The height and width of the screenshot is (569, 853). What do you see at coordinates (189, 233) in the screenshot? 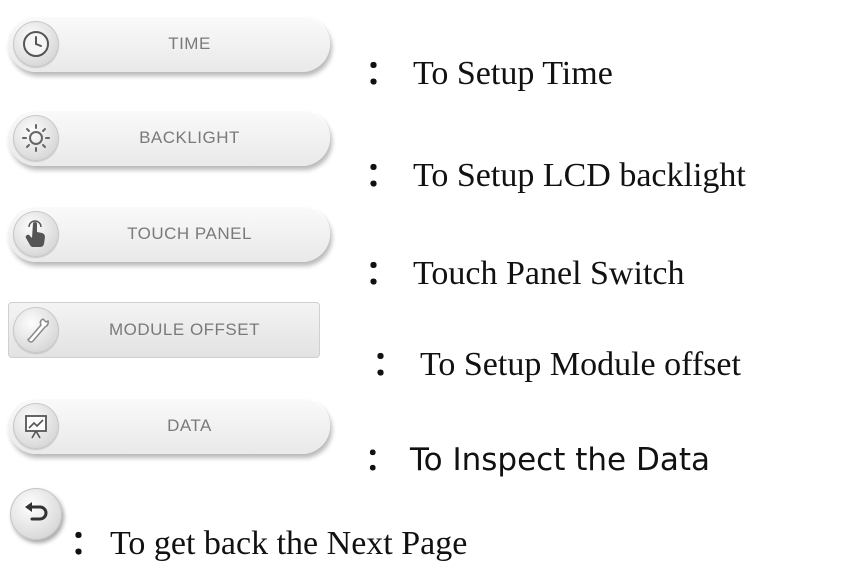
I see `touch-panel-button-label: TOUCH PANEL` at bounding box center [189, 233].